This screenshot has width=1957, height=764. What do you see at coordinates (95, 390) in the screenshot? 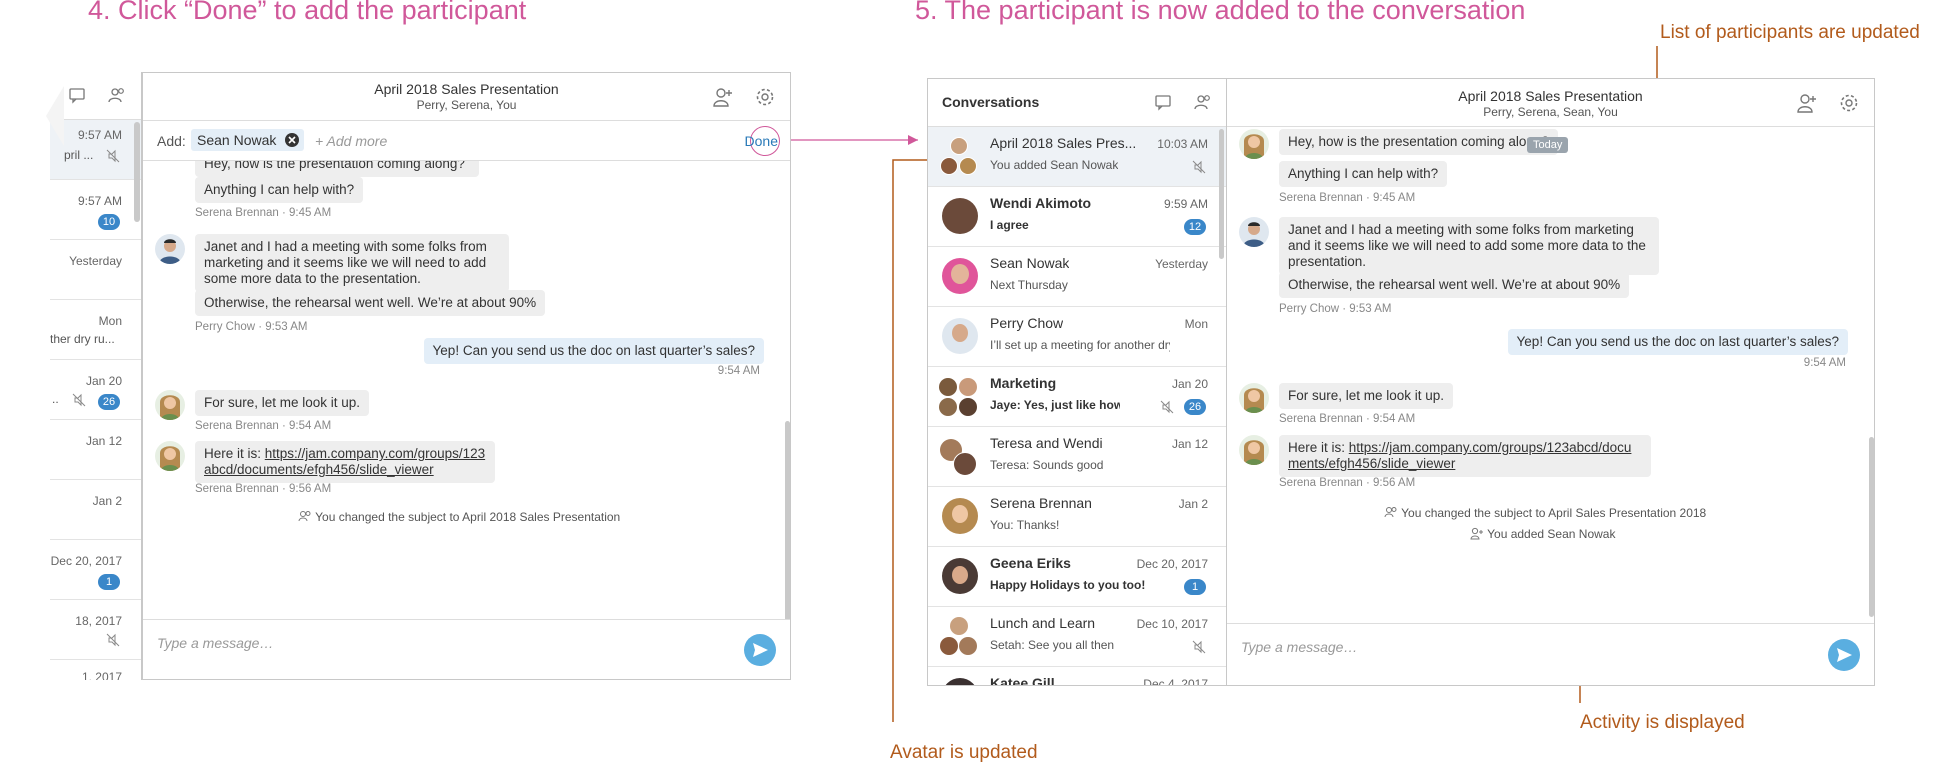
I see `list-item: Jan 20 .. 26` at bounding box center [95, 390].